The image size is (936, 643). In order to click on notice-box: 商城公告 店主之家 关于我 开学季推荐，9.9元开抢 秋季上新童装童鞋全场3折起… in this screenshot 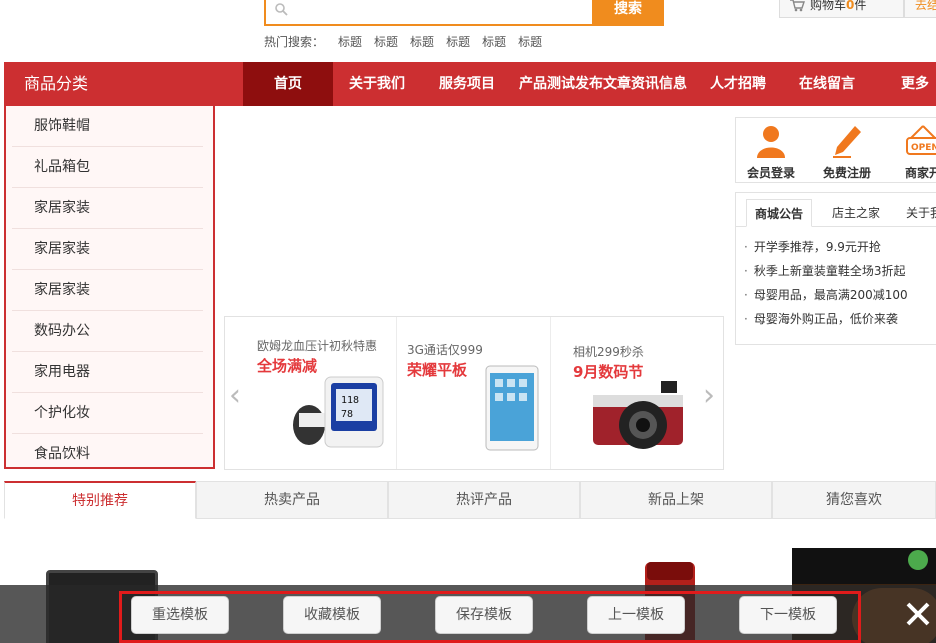, I will do `click(835, 268)`.